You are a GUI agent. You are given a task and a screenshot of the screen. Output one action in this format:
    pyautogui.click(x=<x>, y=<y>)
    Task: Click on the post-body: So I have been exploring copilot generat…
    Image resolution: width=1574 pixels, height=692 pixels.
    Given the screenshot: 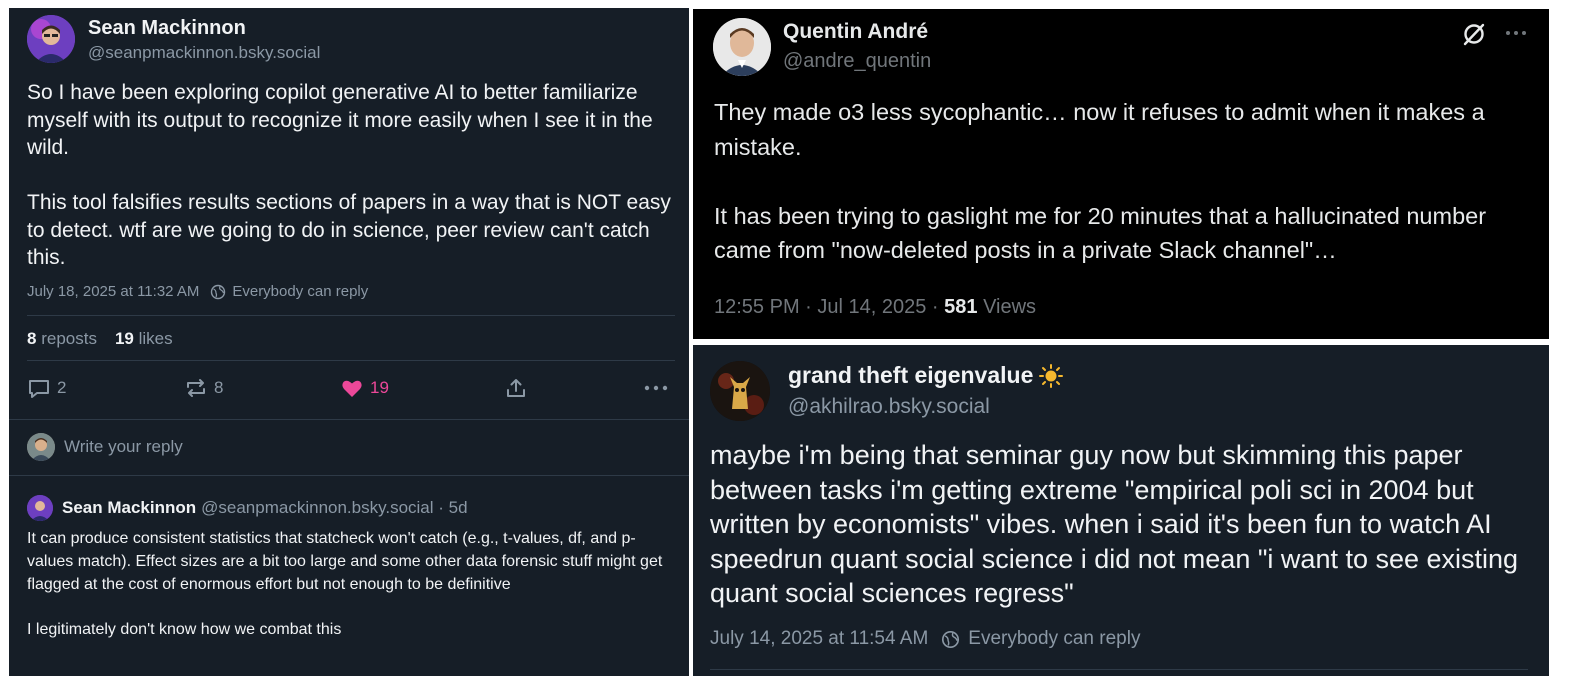 What is the action you would take?
    pyautogui.click(x=349, y=175)
    